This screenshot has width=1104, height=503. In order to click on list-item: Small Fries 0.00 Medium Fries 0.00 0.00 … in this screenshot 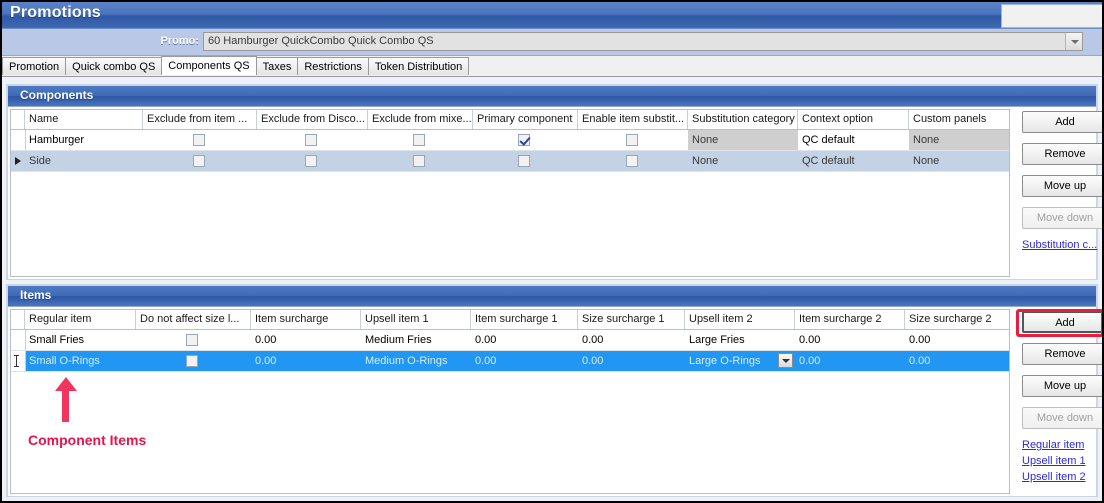, I will do `click(510, 340)`.